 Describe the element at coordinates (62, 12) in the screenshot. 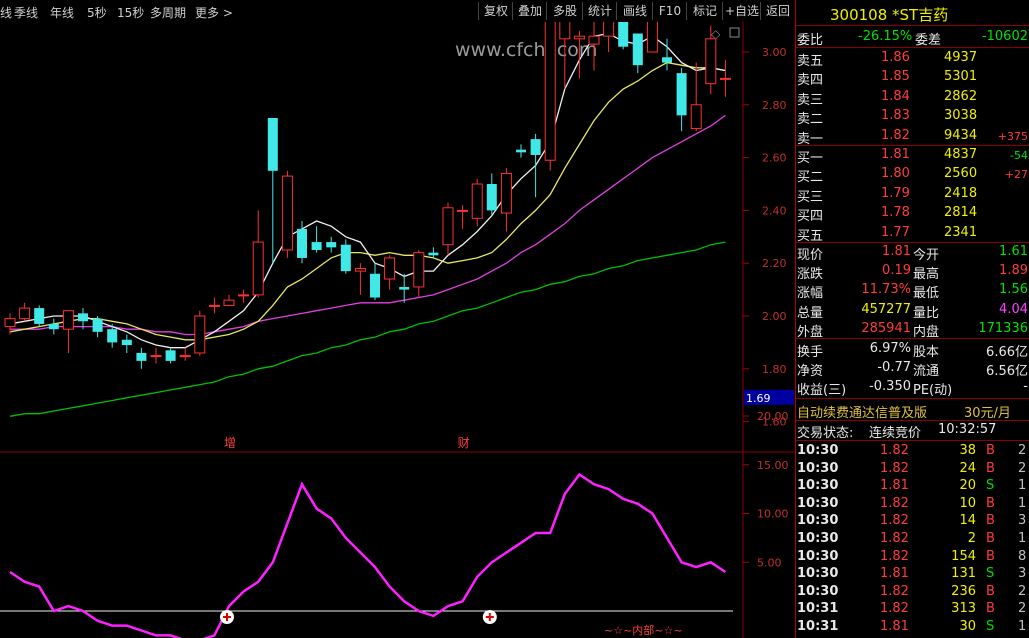

I see `period-year: 年线` at that location.